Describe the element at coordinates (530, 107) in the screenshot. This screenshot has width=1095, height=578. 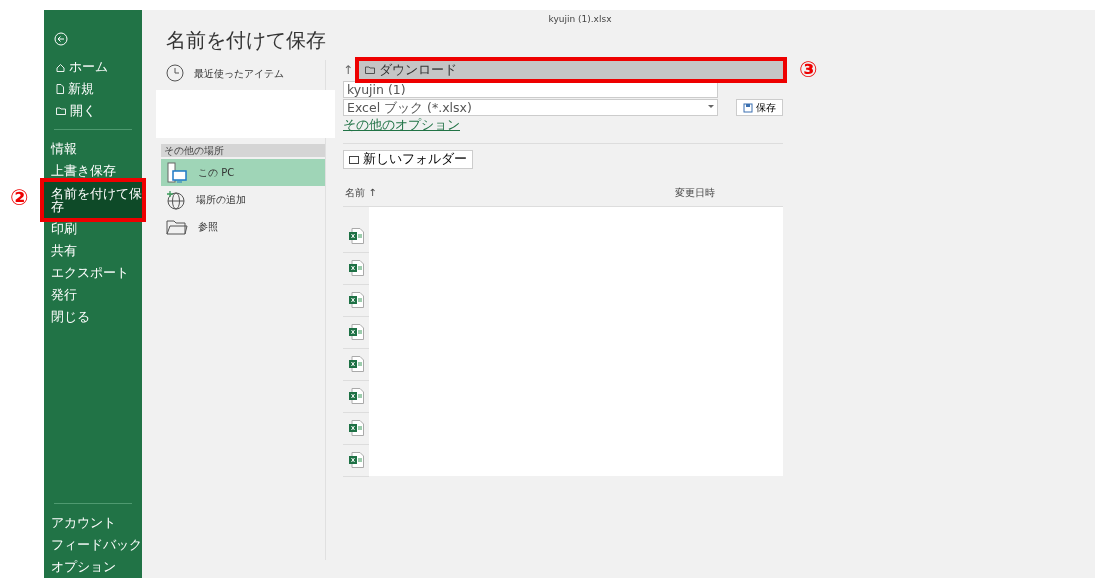
I see `file-type-dropdown: Excel ブック (*.xlsx)` at that location.